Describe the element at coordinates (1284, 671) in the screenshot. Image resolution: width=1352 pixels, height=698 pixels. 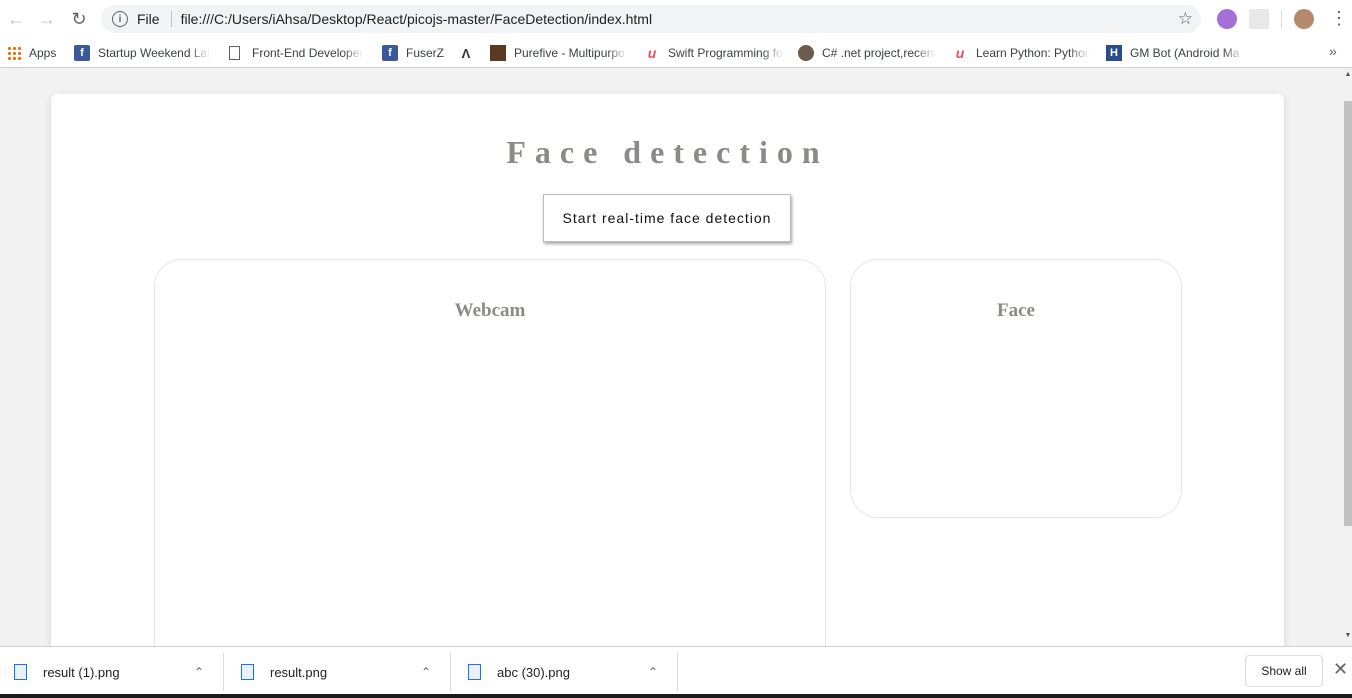
I see `show-all-button: Show all` at that location.